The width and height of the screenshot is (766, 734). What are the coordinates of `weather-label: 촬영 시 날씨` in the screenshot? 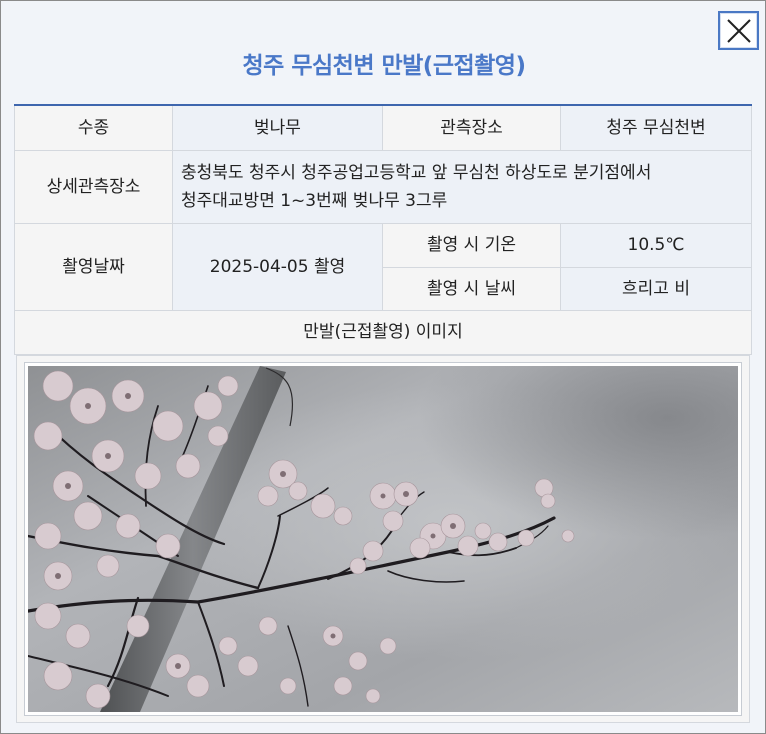 It's located at (471, 288).